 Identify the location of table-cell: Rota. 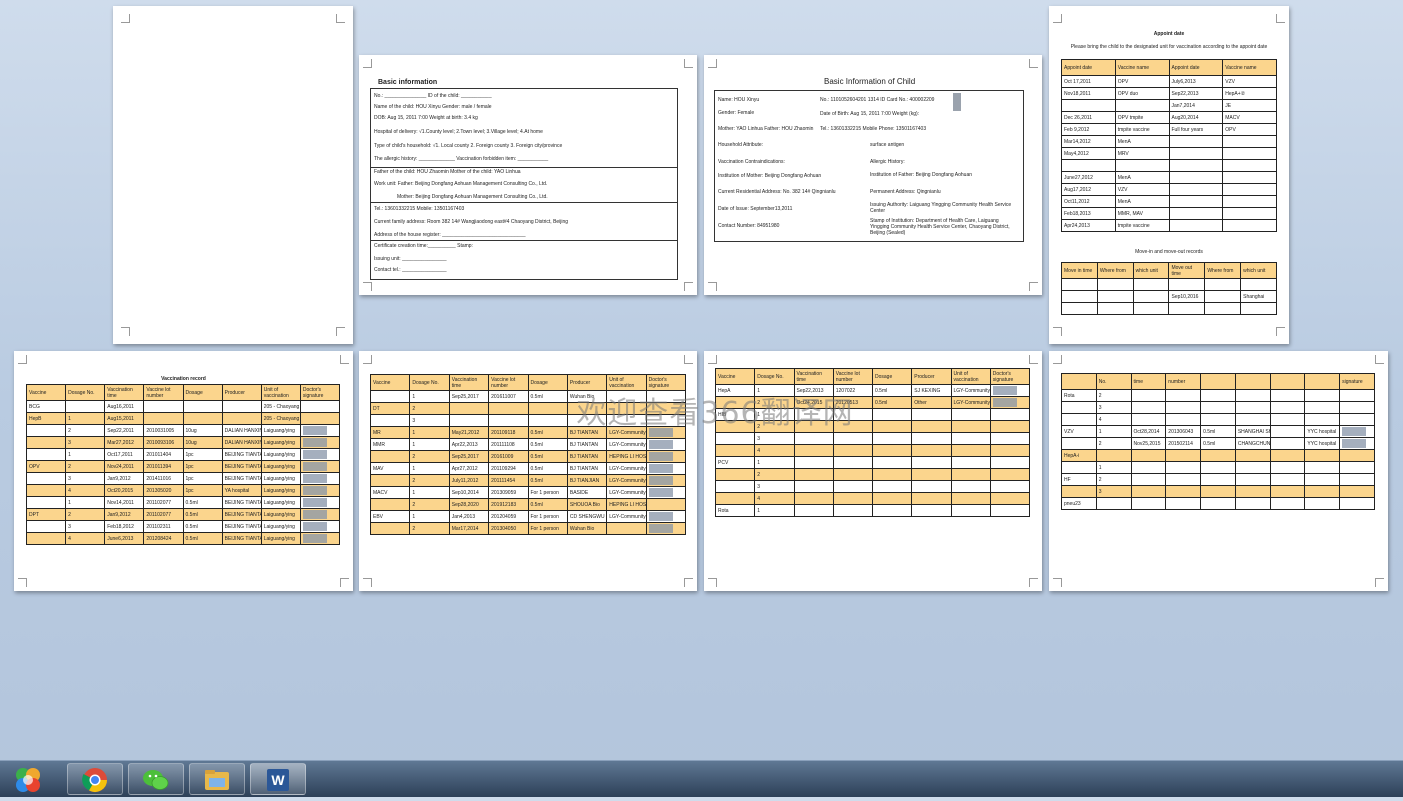
(1079, 395).